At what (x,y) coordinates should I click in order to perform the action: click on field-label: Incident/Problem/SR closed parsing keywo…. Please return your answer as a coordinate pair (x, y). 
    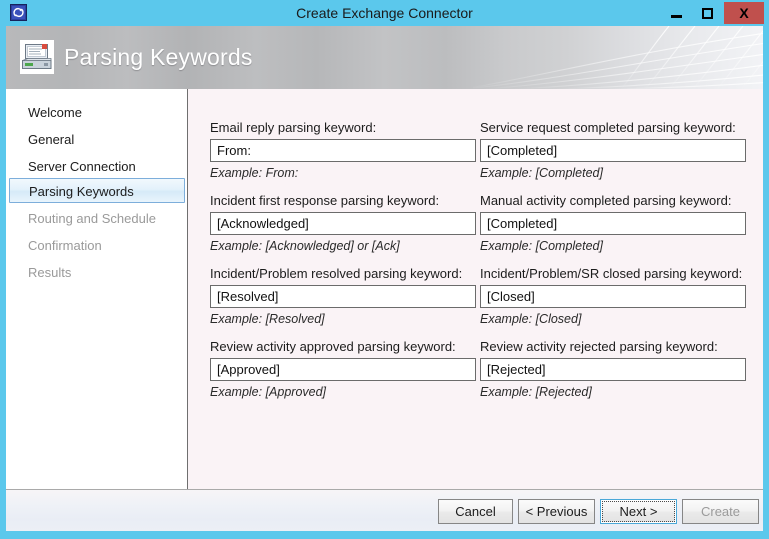
    Looking at the image, I should click on (611, 273).